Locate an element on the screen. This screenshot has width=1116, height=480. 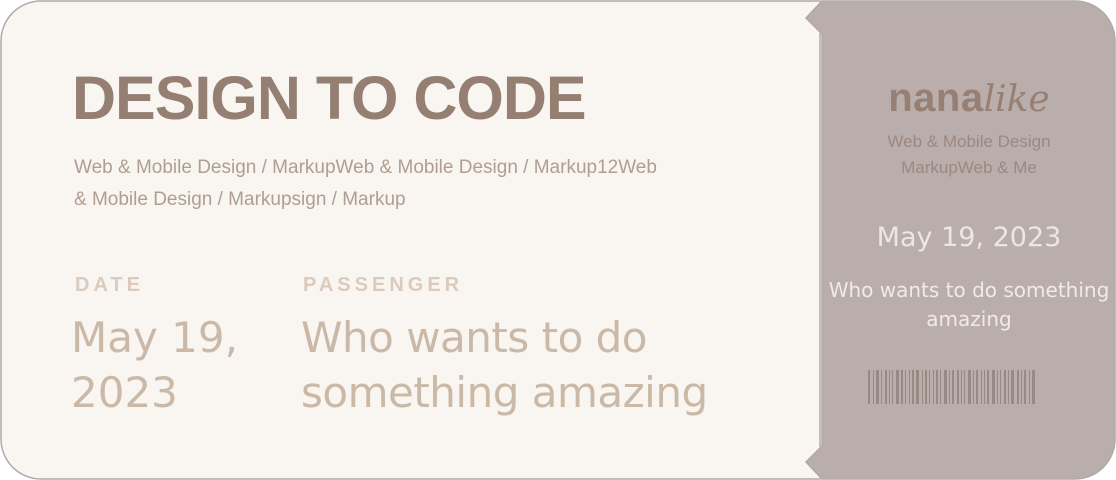
ticket-title: DESIGN TO CODE is located at coordinates (329, 98).